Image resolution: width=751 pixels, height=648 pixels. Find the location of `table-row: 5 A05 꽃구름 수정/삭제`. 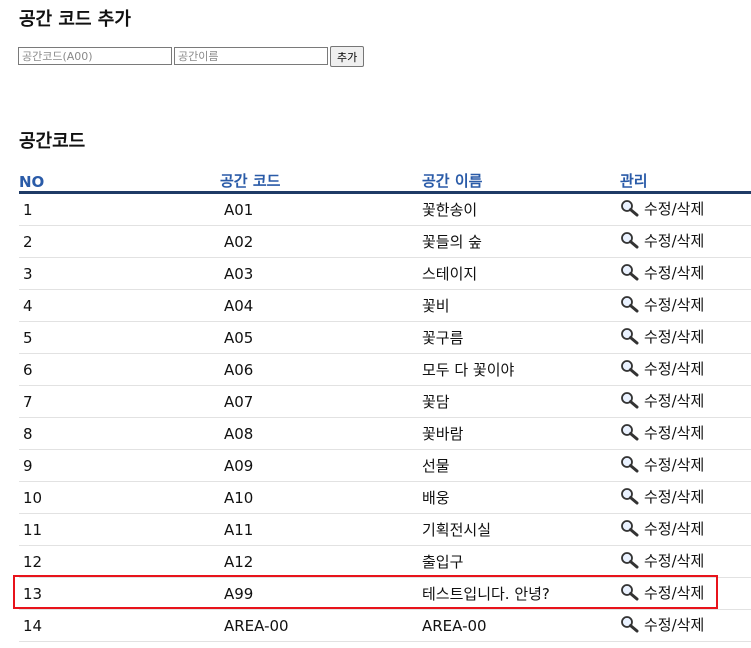

table-row: 5 A05 꽃구름 수정/삭제 is located at coordinates (385, 337).